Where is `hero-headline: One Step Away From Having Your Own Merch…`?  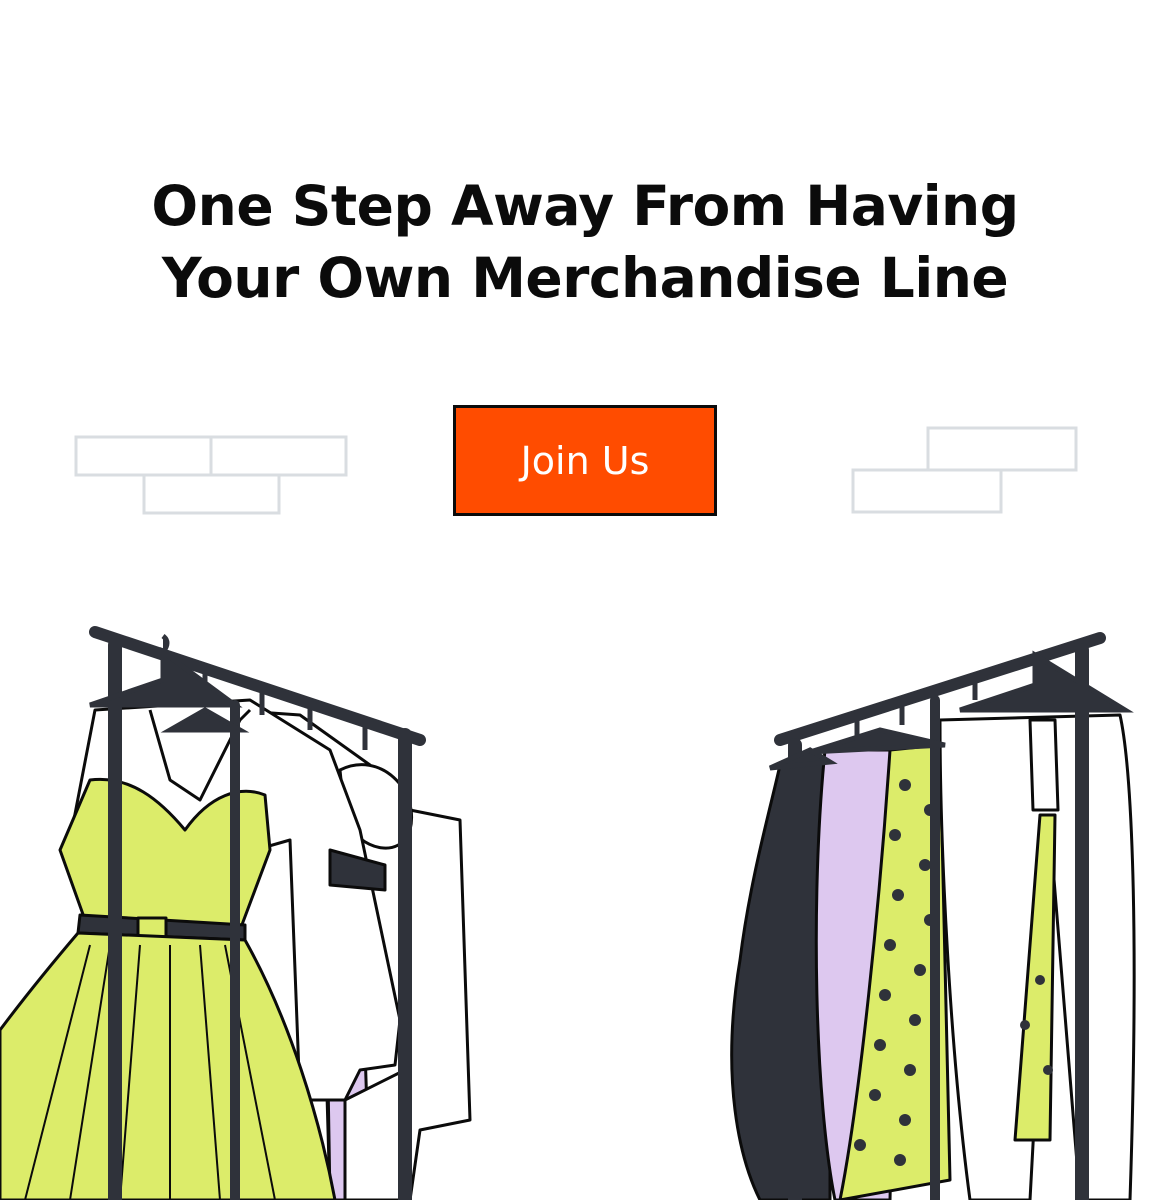 hero-headline: One Step Away From Having Your Own Merch… is located at coordinates (585, 242).